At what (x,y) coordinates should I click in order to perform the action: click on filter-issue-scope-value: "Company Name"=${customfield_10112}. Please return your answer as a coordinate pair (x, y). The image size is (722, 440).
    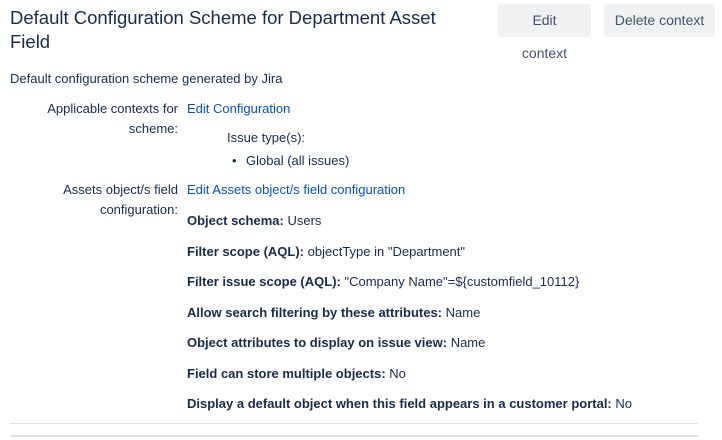
    Looking at the image, I should click on (462, 281).